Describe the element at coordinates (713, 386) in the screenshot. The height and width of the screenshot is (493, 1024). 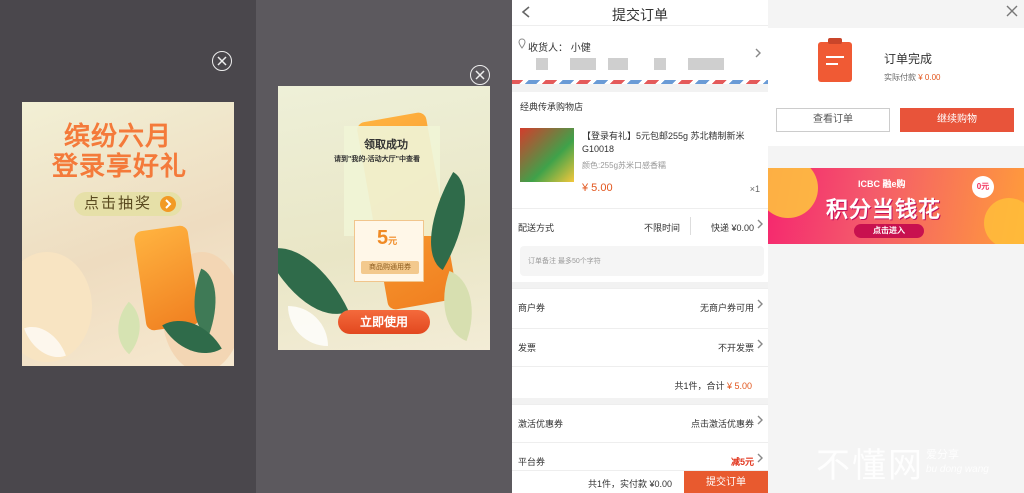
I see `summary-text: 共1件，合计 ¥ 5.00` at that location.